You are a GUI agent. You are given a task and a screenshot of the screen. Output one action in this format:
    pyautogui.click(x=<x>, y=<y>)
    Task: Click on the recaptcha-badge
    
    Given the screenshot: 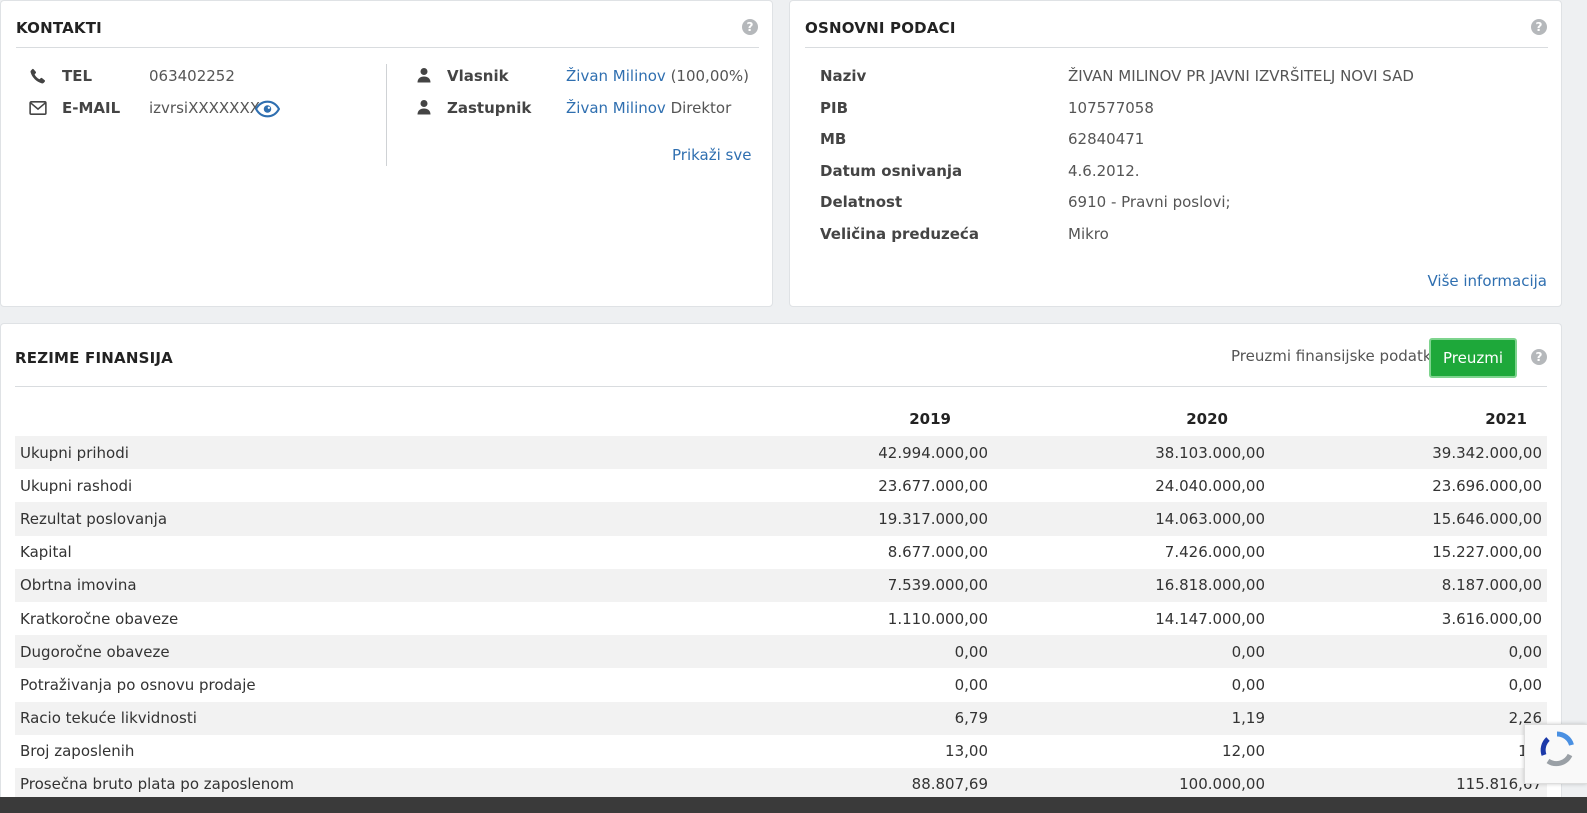 What is the action you would take?
    pyautogui.click(x=1555, y=754)
    